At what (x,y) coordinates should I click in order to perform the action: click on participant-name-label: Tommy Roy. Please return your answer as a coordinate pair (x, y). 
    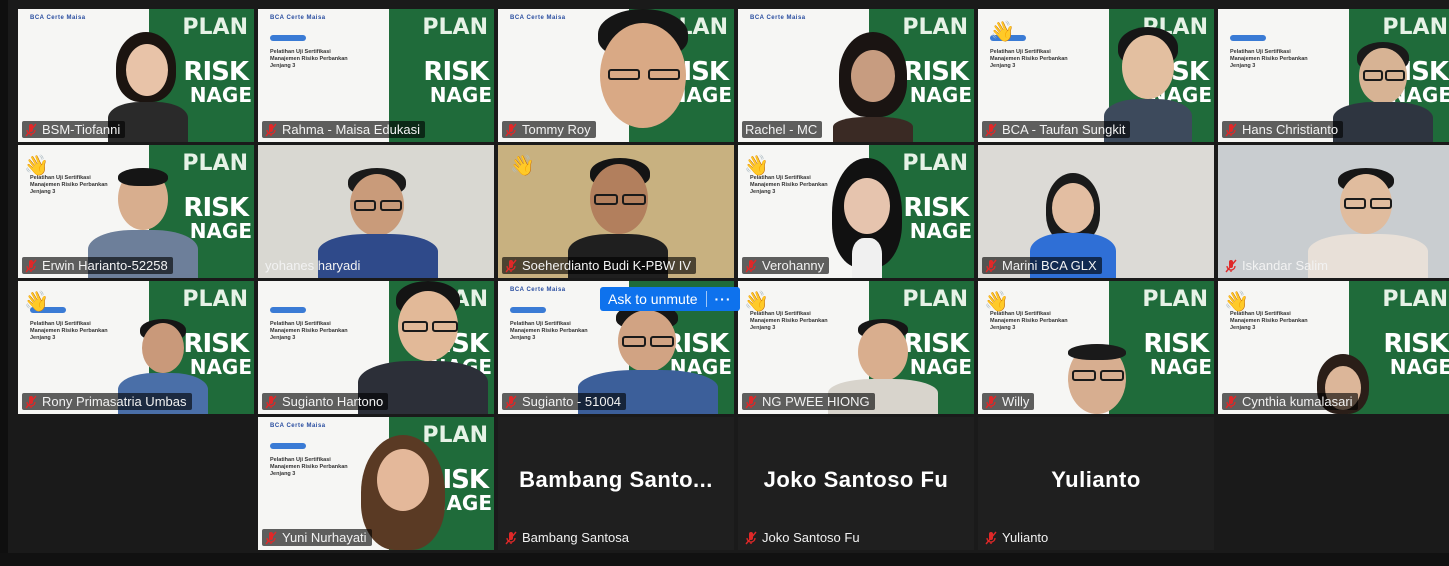
    Looking at the image, I should click on (549, 129).